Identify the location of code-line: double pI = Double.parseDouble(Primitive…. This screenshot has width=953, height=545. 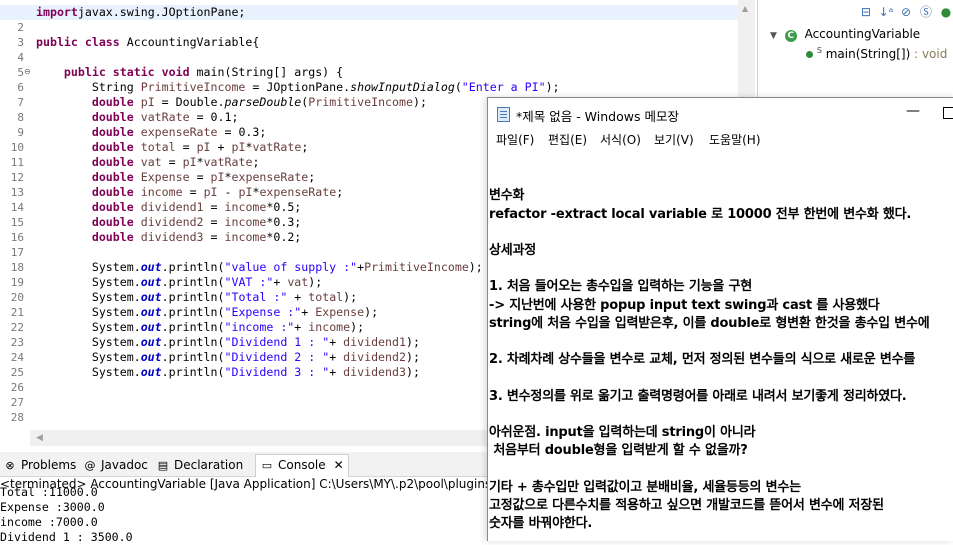
(231, 102).